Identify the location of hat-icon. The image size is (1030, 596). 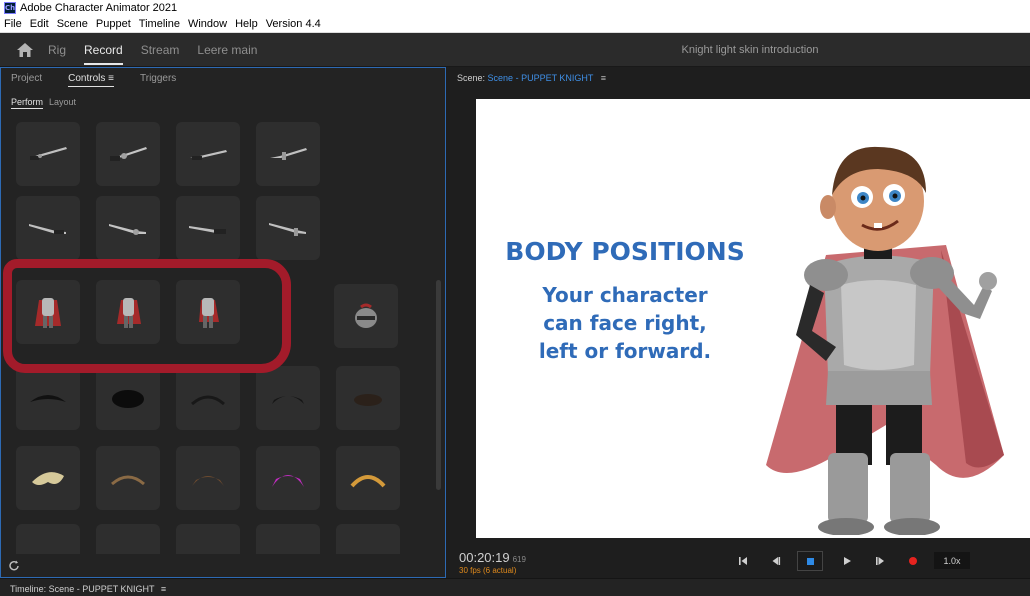
(208, 549).